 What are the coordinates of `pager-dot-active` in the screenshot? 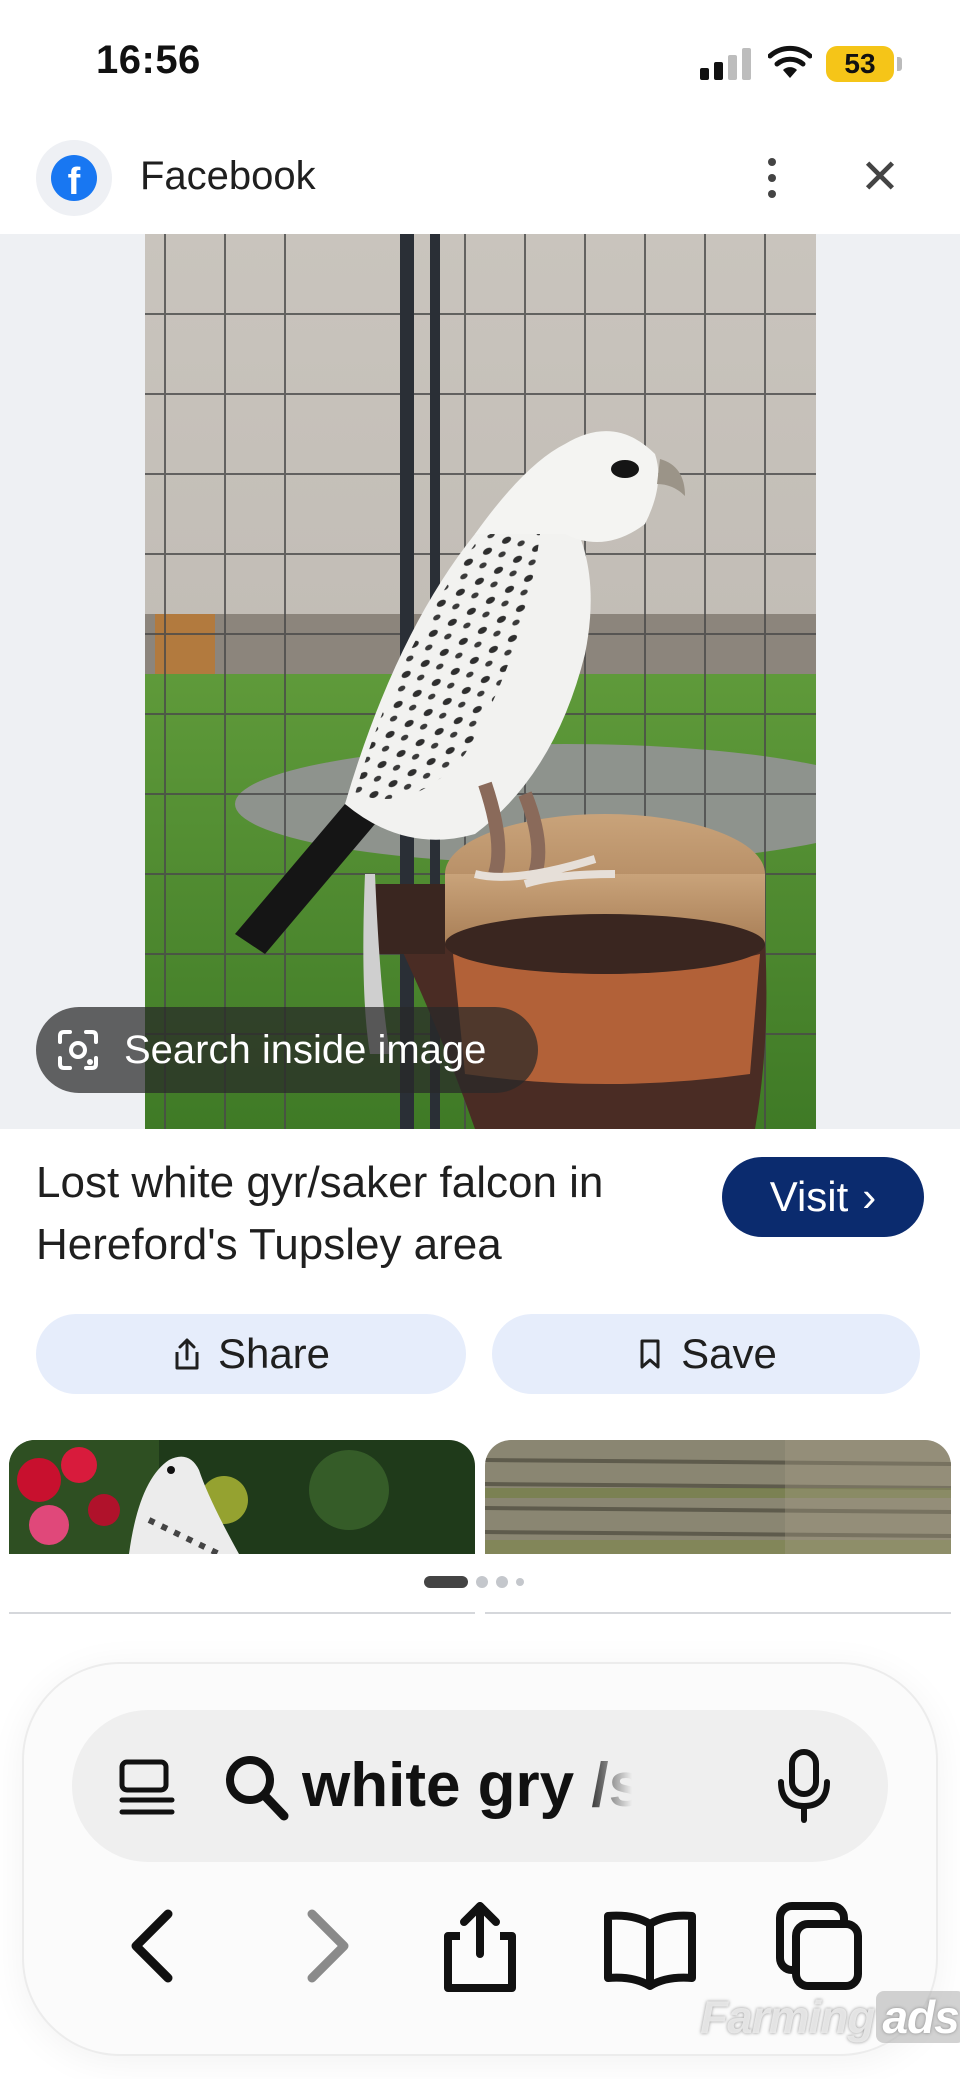 It's located at (446, 1582).